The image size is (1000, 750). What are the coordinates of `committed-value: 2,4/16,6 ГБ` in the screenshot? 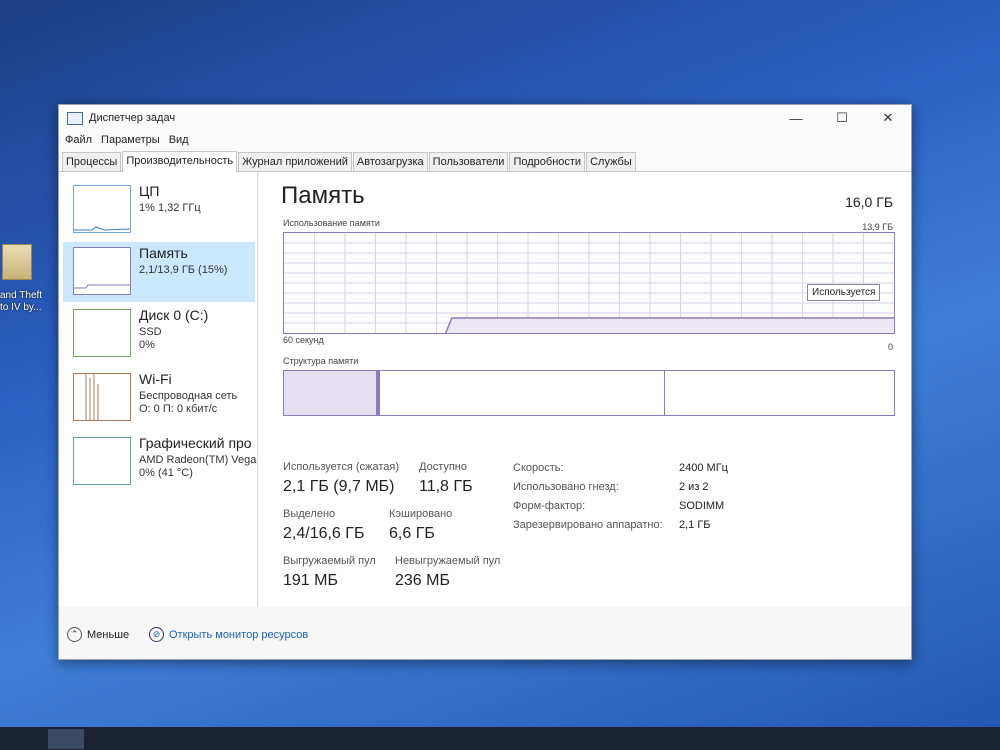 It's located at (324, 533).